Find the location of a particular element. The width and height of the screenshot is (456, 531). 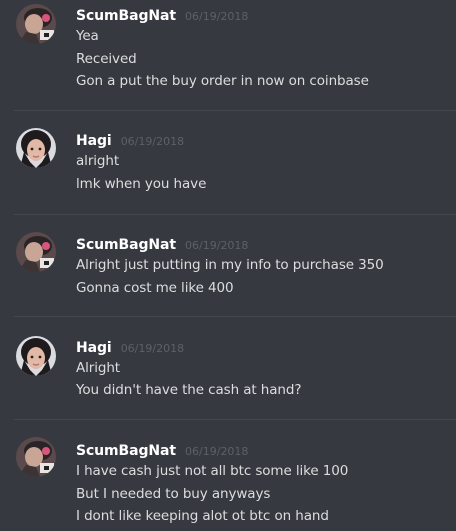

message-text: You didn't have the cash at hand? is located at coordinates (189, 390).